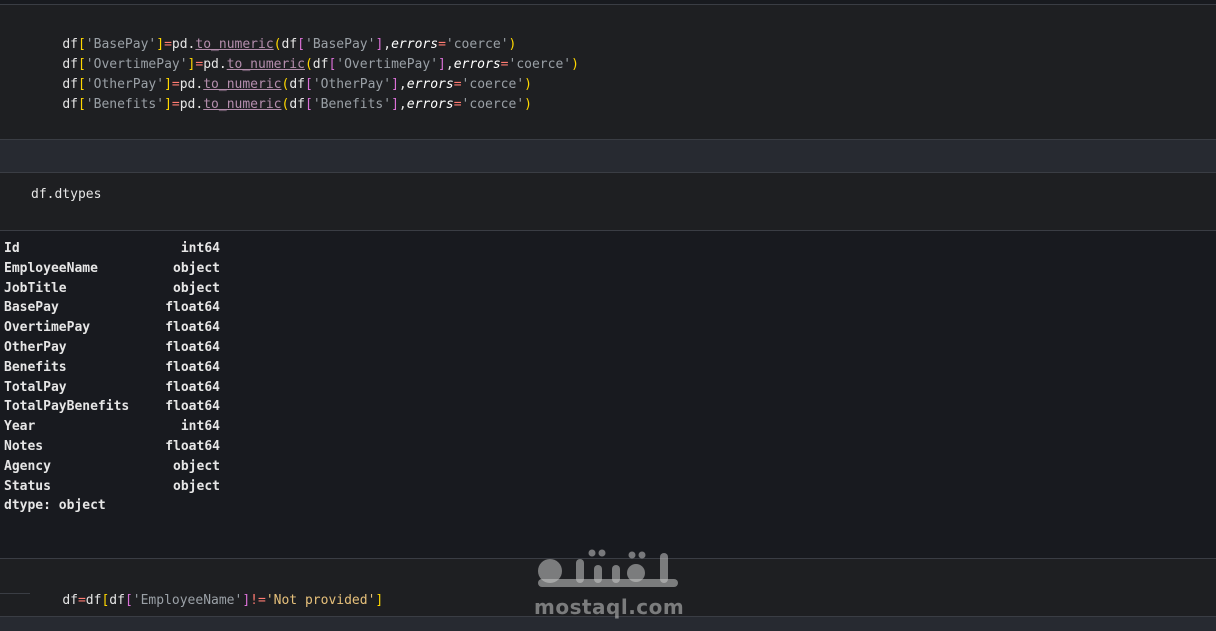 This screenshot has width=1216, height=631. I want to click on output-row: Notes float64, so click(112, 447).